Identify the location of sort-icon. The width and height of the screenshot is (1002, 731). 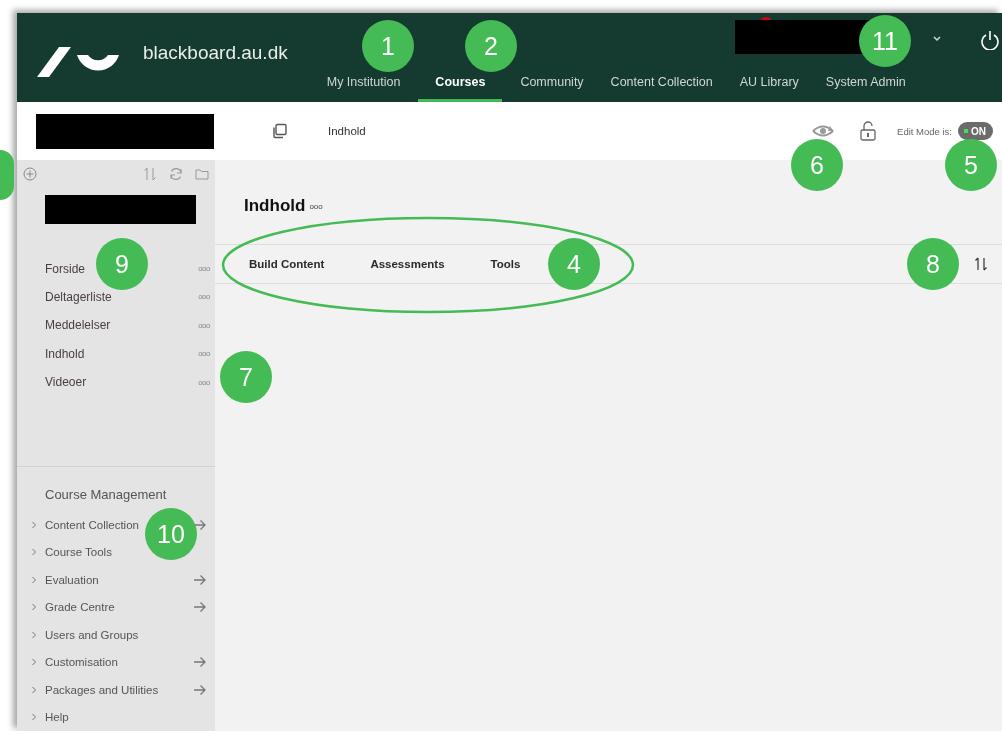
(981, 264).